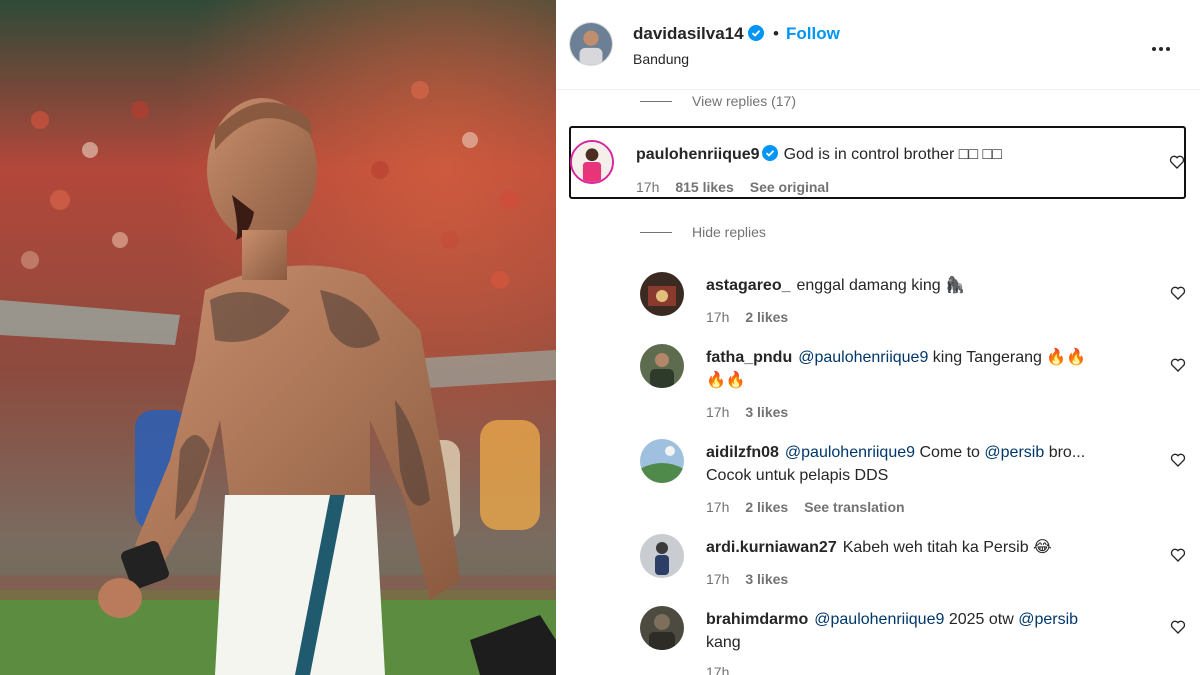 The image size is (1200, 675). What do you see at coordinates (892, 154) in the screenshot?
I see `comment-body: God is in control brother □□ □□` at bounding box center [892, 154].